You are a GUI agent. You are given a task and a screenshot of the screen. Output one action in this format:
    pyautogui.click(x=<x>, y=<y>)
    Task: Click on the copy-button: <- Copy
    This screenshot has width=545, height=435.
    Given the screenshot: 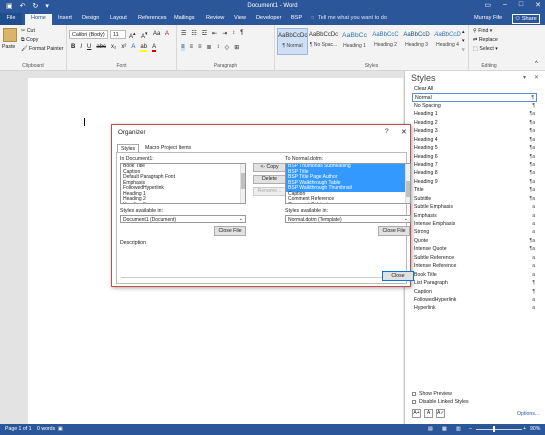 What is the action you would take?
    pyautogui.click(x=269, y=167)
    